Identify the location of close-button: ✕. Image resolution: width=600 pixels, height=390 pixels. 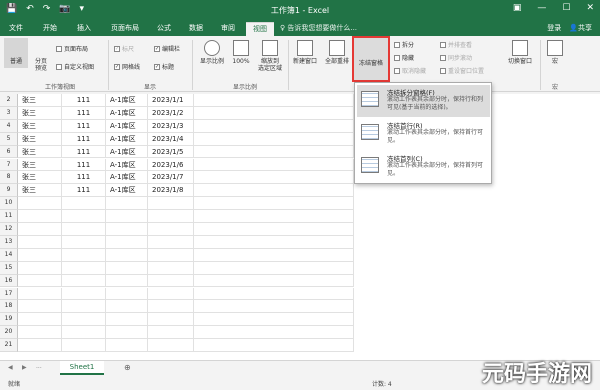
(590, 8).